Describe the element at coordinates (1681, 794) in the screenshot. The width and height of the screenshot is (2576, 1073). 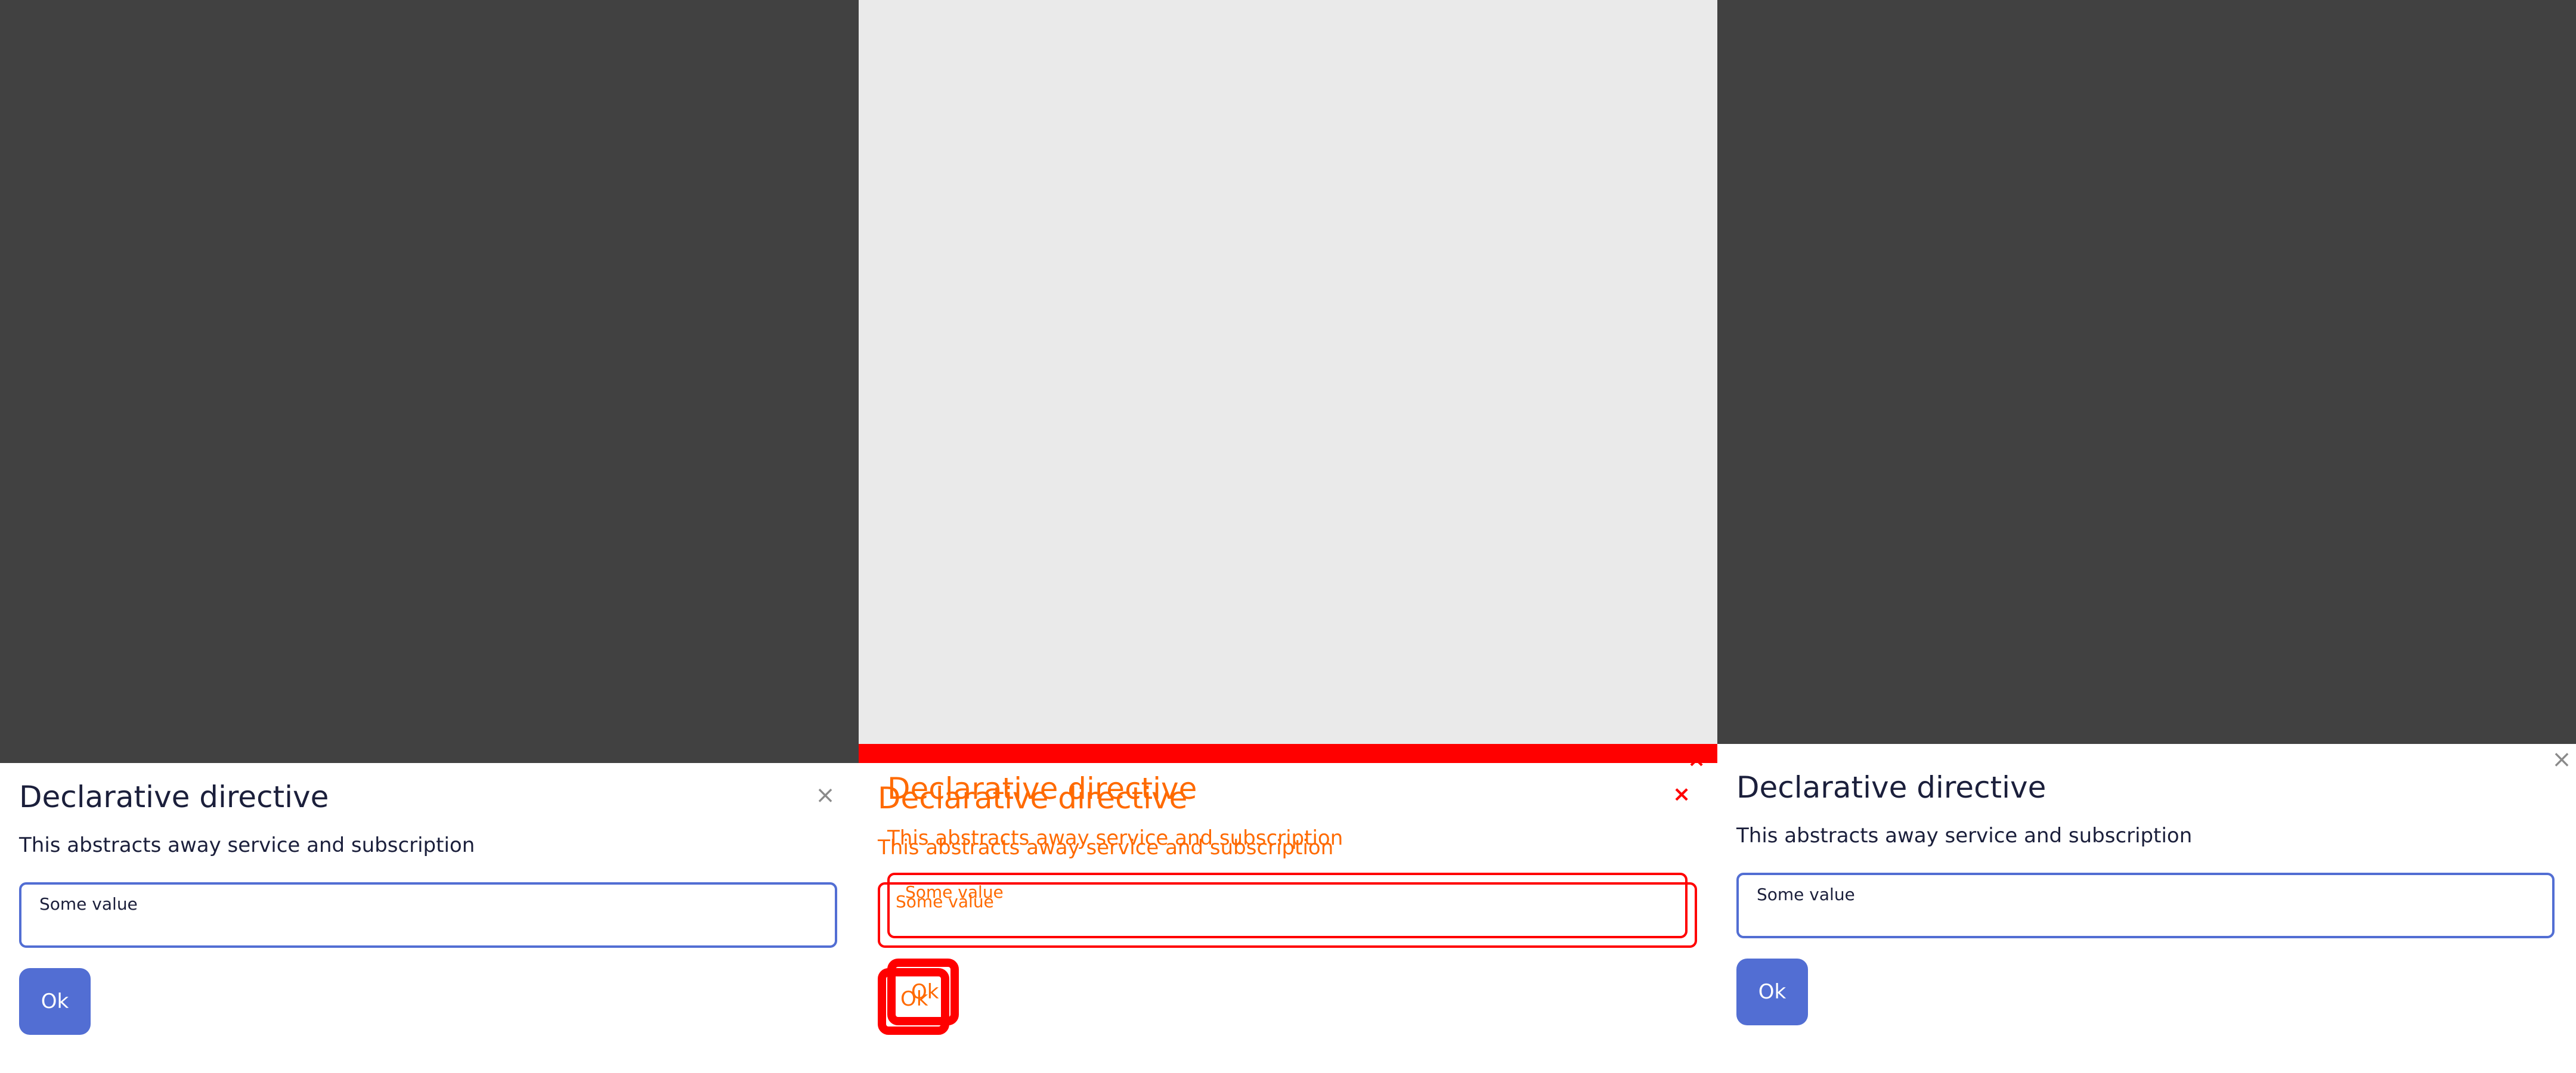
I see `close-icon-current: ×` at that location.